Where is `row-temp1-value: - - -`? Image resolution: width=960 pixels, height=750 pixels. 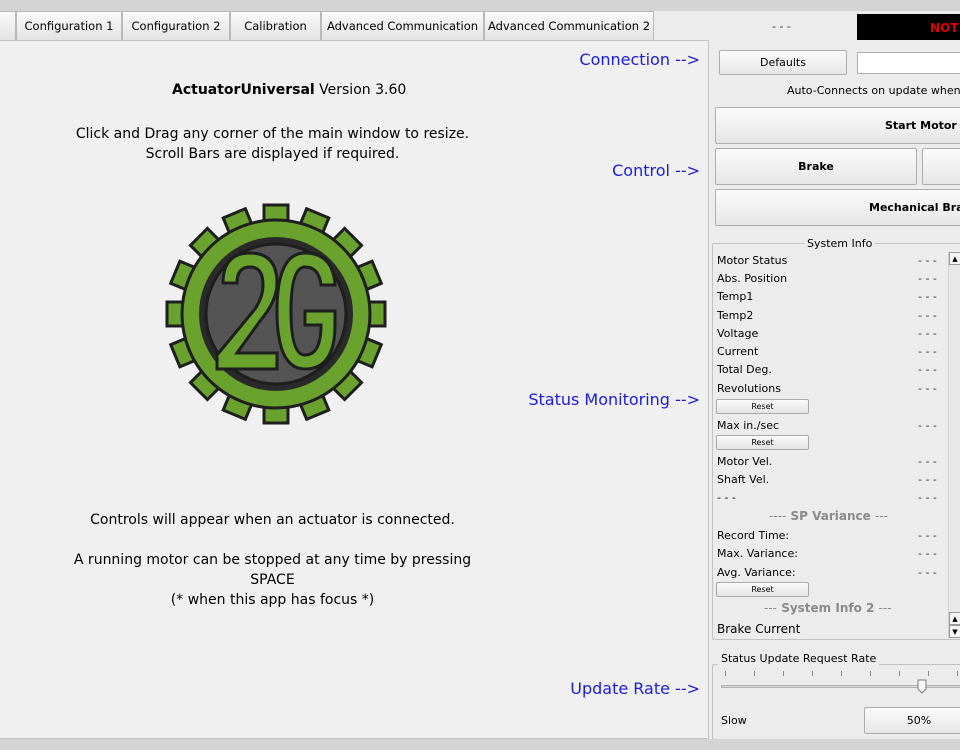
row-temp1-value: - - - is located at coordinates (927, 296).